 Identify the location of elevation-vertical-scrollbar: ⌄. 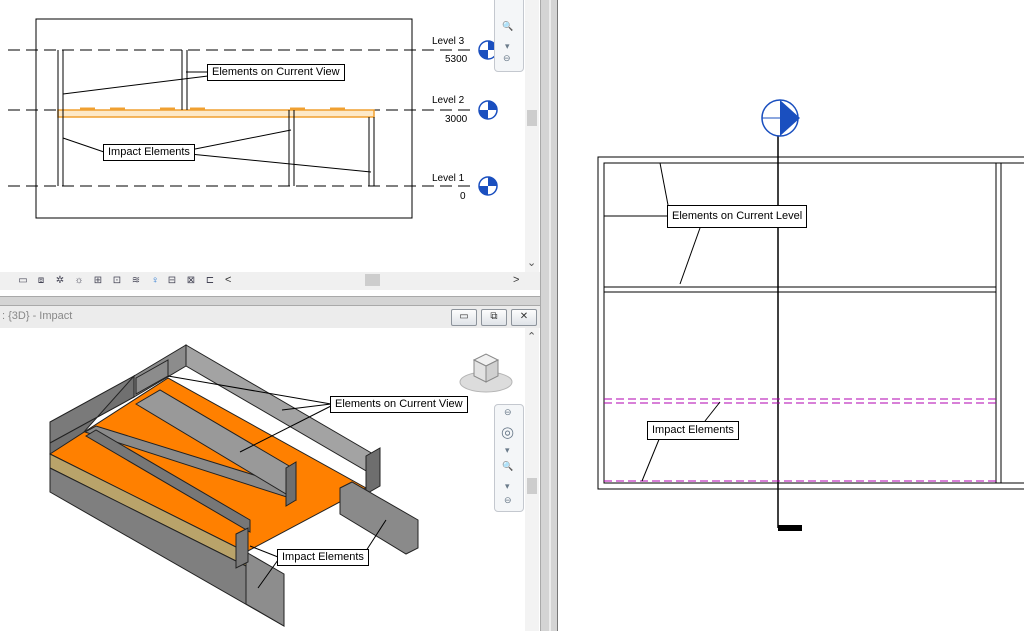
(532, 136).